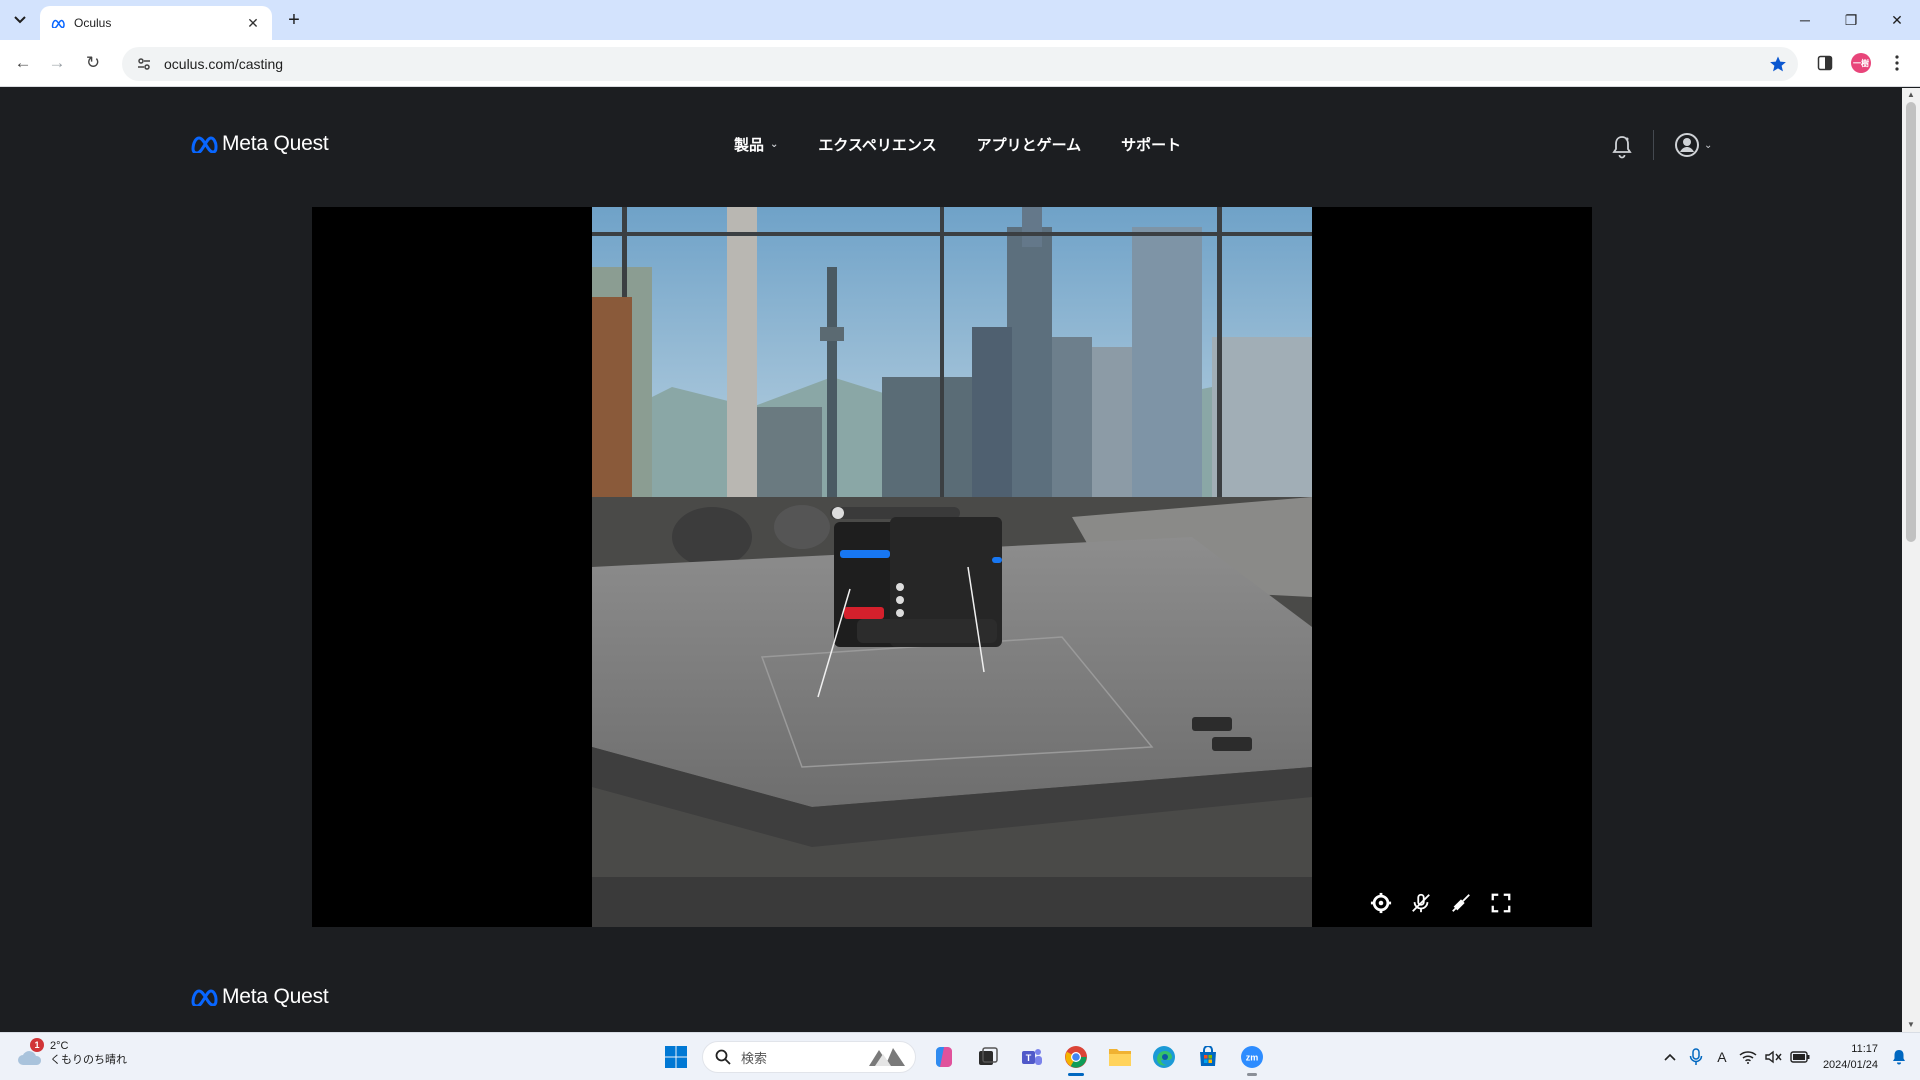 The width and height of the screenshot is (1920, 1080). Describe the element at coordinates (156, 23) in the screenshot. I see `active-tab: Oculus ✕` at that location.